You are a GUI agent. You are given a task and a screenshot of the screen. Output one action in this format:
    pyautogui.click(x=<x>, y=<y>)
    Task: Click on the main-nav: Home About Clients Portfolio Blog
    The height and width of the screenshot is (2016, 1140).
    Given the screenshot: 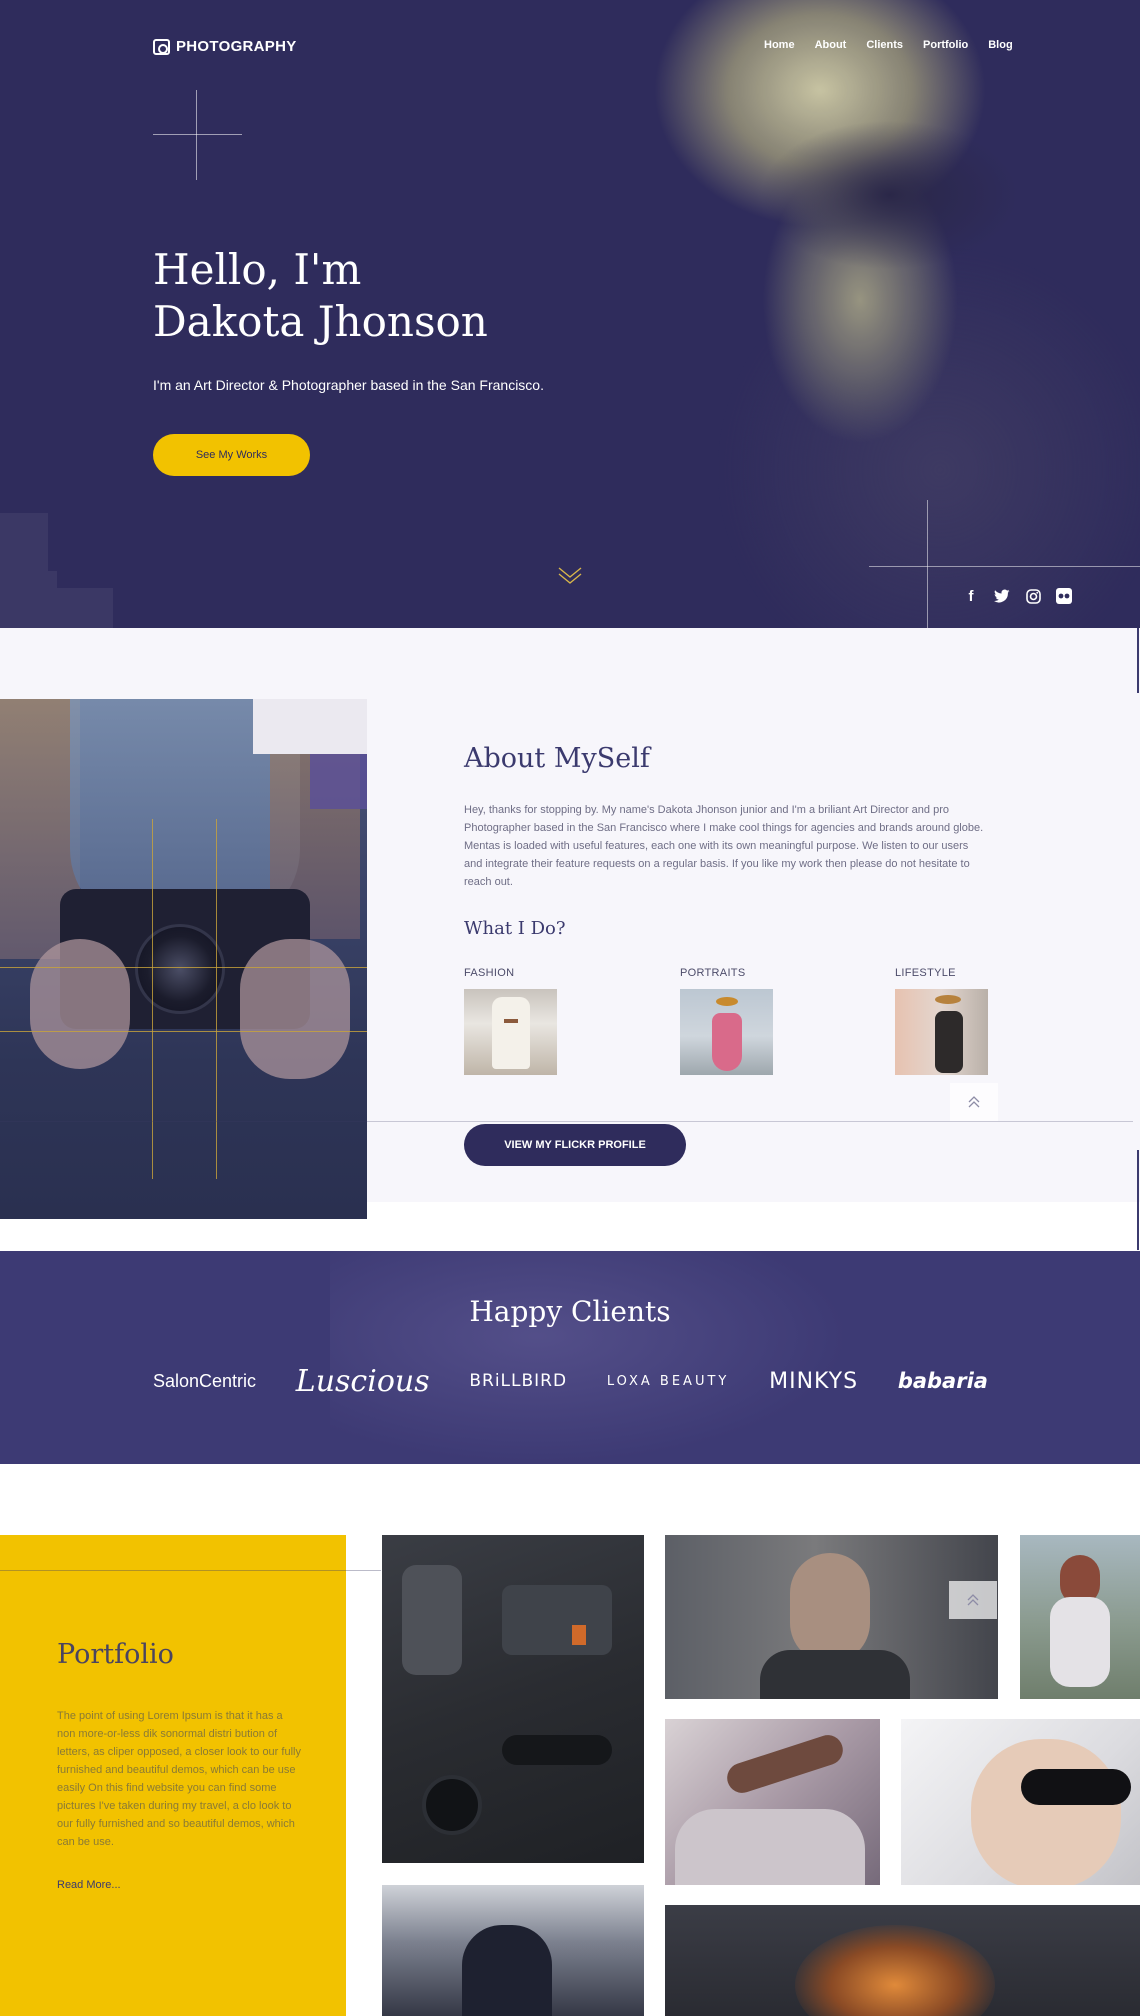 What is the action you would take?
    pyautogui.click(x=888, y=45)
    